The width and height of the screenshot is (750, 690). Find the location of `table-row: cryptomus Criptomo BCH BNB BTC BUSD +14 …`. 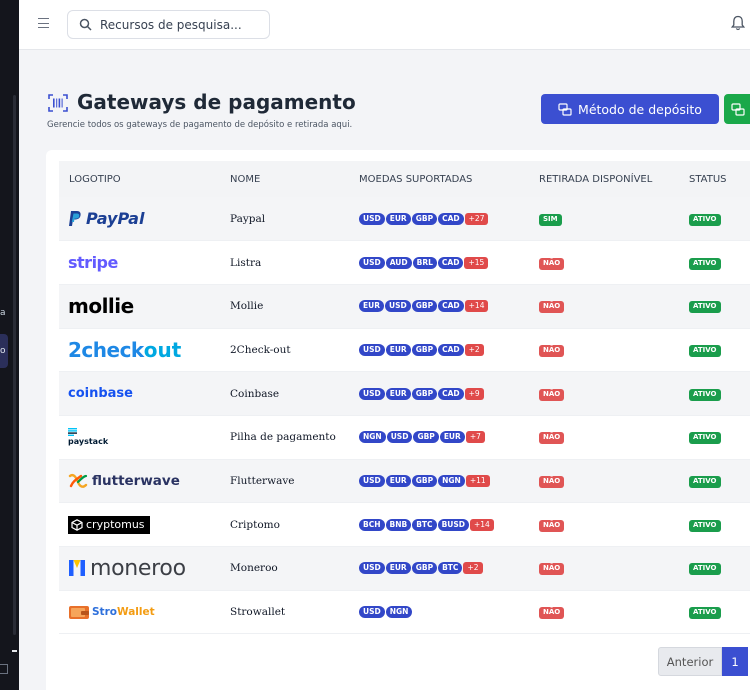

table-row: cryptomus Criptomo BCH BNB BTC BUSD +14 … is located at coordinates (404, 524).